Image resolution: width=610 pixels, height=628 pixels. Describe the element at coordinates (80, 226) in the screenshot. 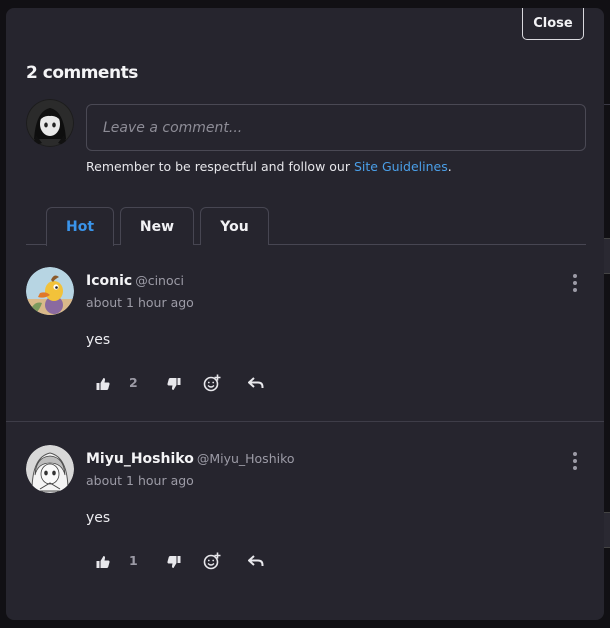

I see `tab-hot: Hot` at that location.